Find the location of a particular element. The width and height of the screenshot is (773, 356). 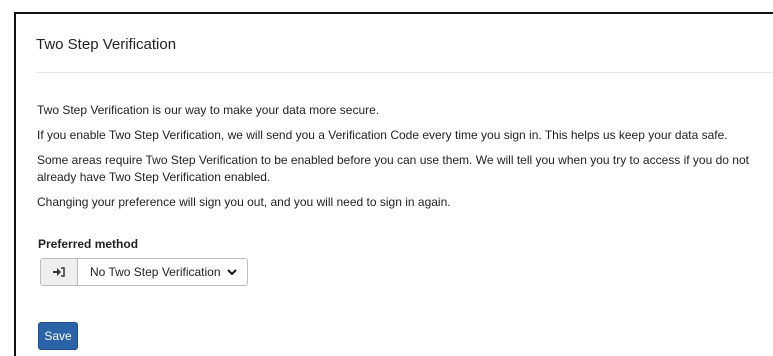

selected-method-text: No Two Step Verification is located at coordinates (155, 272).